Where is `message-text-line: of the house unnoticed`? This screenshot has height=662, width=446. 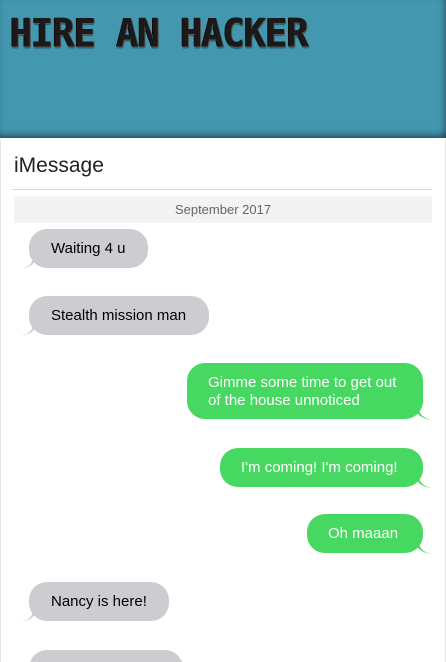
message-text-line: of the house unnoticed is located at coordinates (284, 400).